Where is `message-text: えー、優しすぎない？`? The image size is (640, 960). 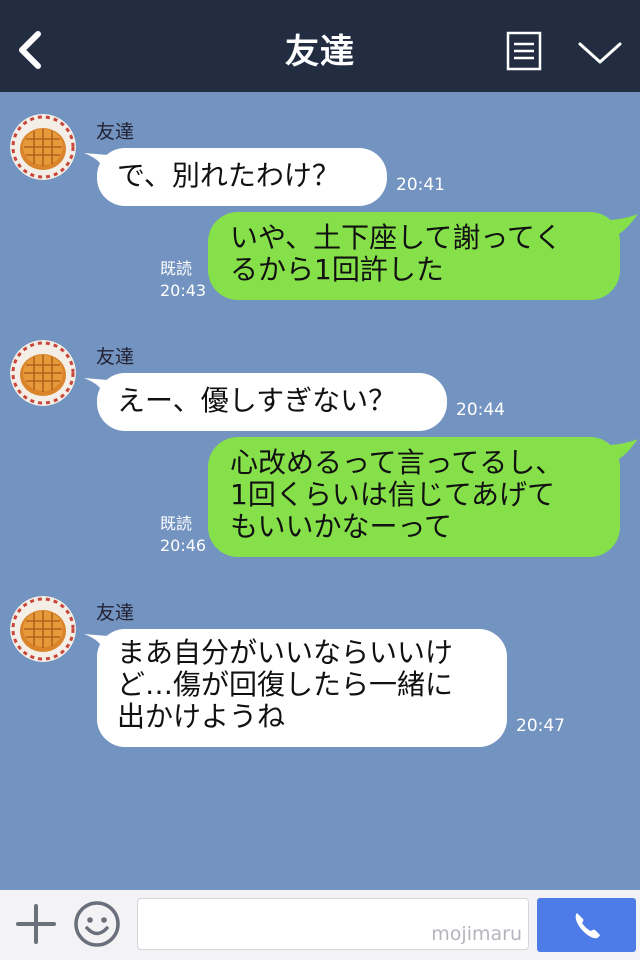 message-text: えー、優しすぎない？ is located at coordinates (257, 400).